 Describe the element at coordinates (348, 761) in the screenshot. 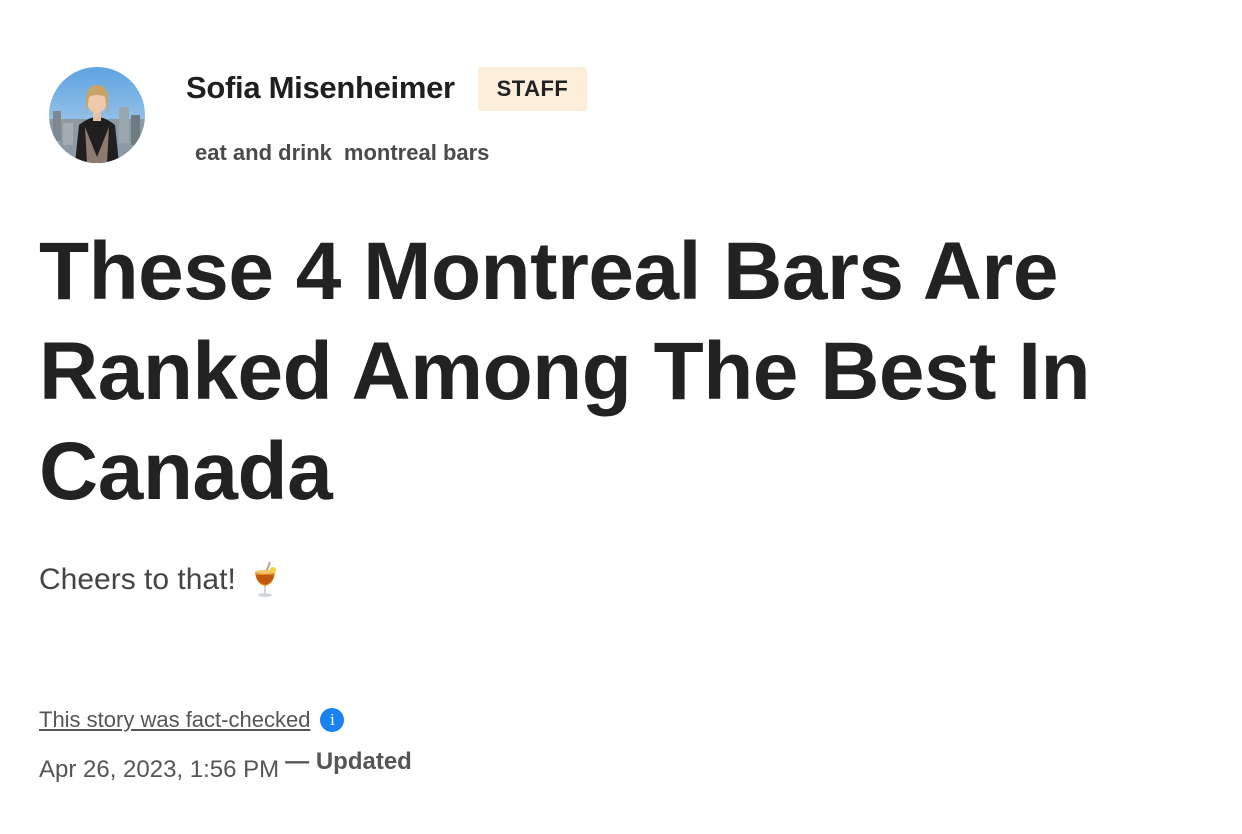

I see `updated-label: — Updated` at that location.